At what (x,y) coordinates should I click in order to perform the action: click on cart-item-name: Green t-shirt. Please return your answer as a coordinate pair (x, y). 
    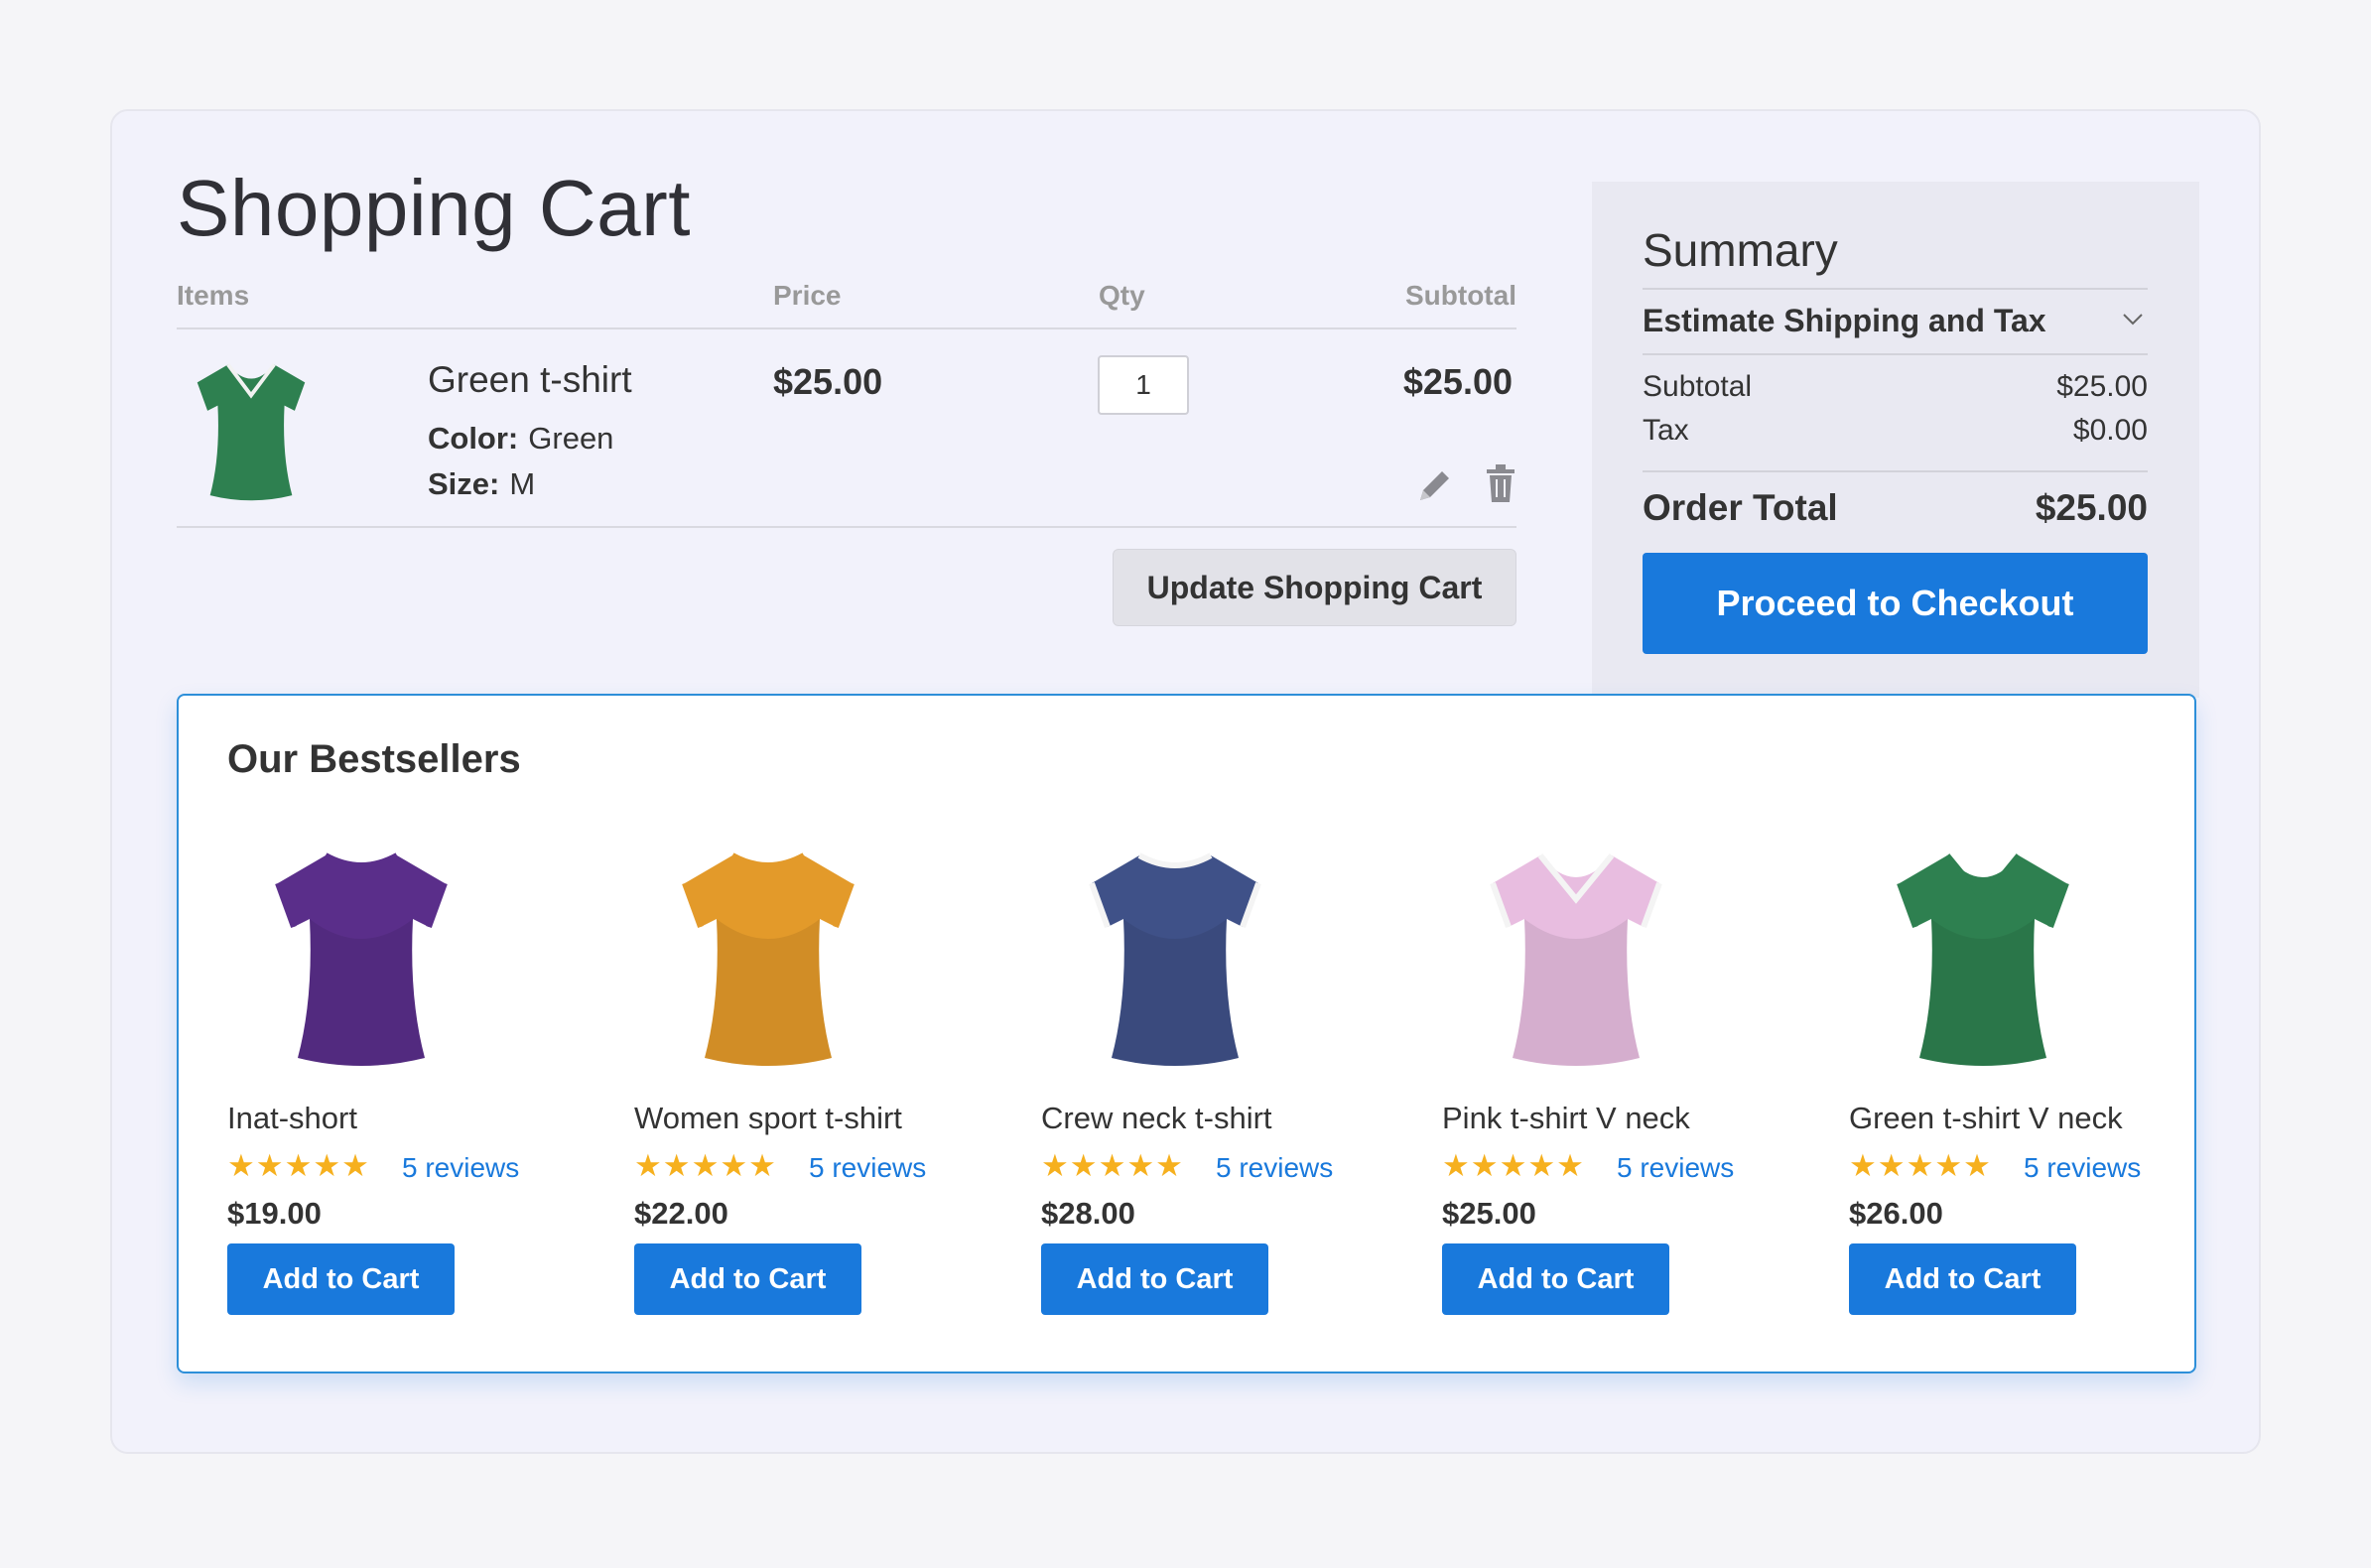
    Looking at the image, I should click on (530, 380).